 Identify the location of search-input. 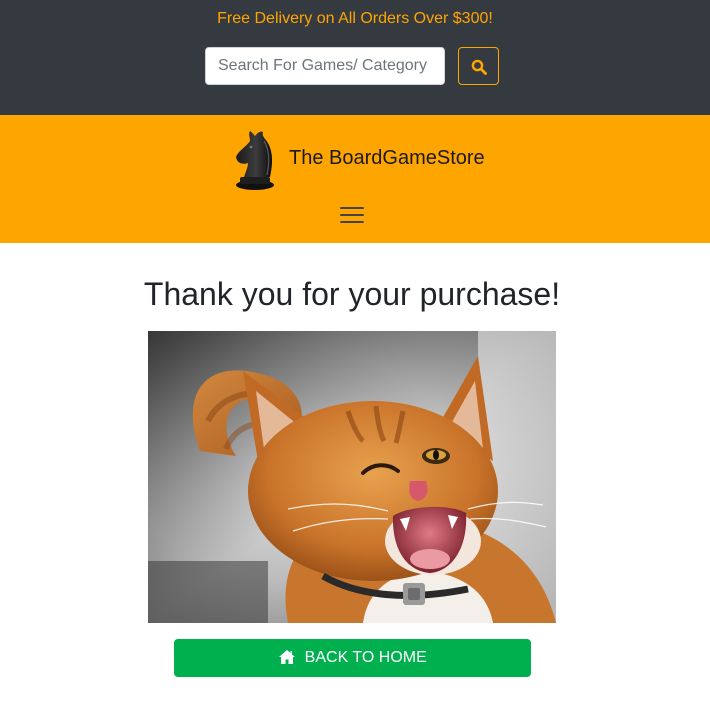
(325, 66).